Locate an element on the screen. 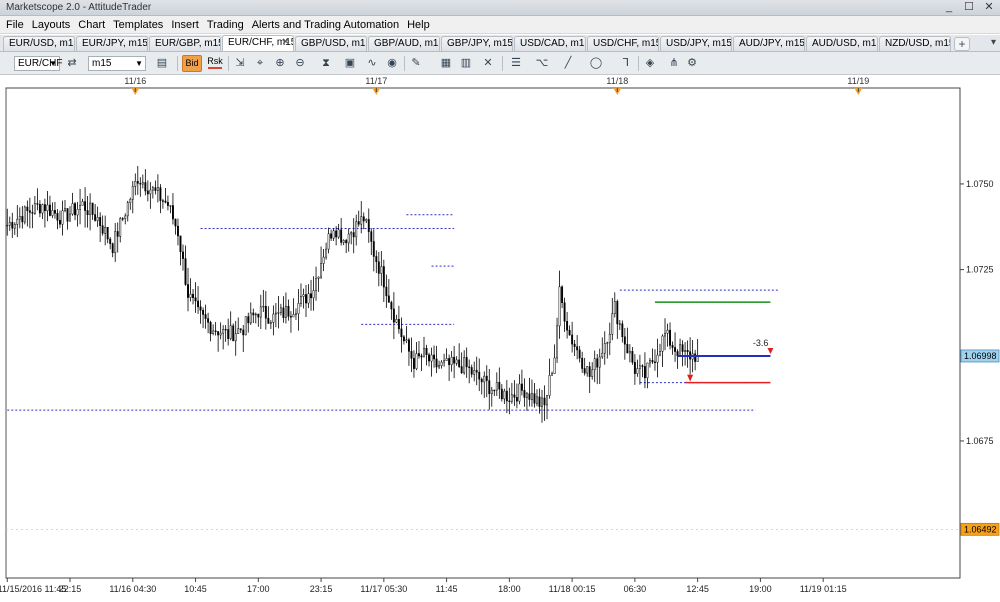 The width and height of the screenshot is (1000, 602). tab-gbpaud: GBP/AUD, m15 is located at coordinates (404, 43).